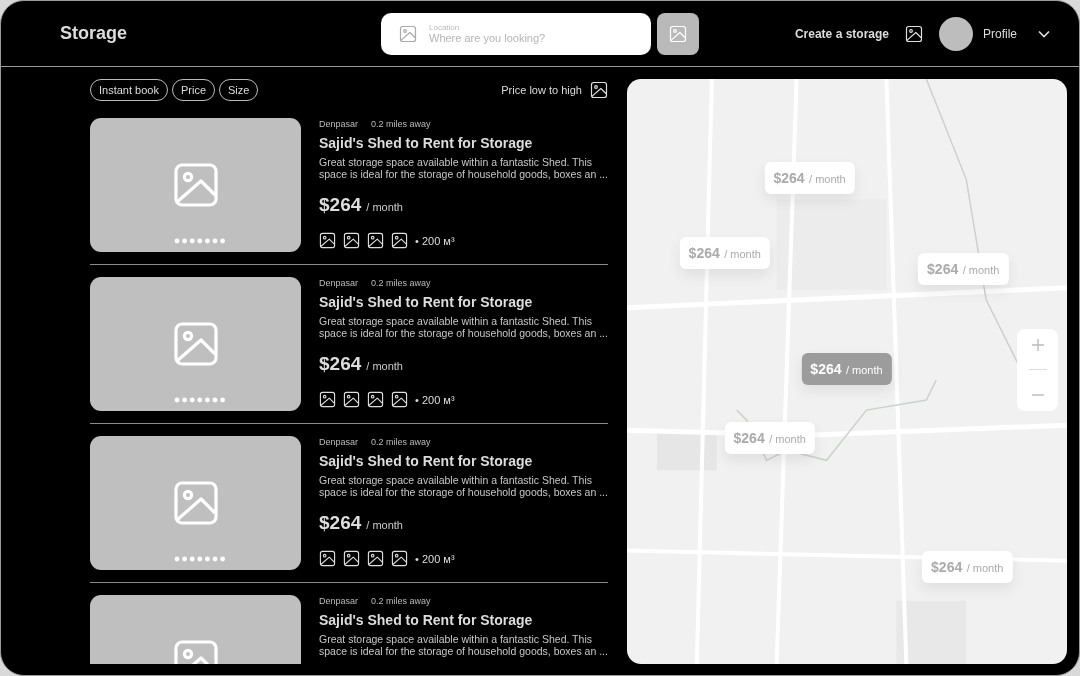  Describe the element at coordinates (519, 38) in the screenshot. I see `search-input: Where are you looking?` at that location.